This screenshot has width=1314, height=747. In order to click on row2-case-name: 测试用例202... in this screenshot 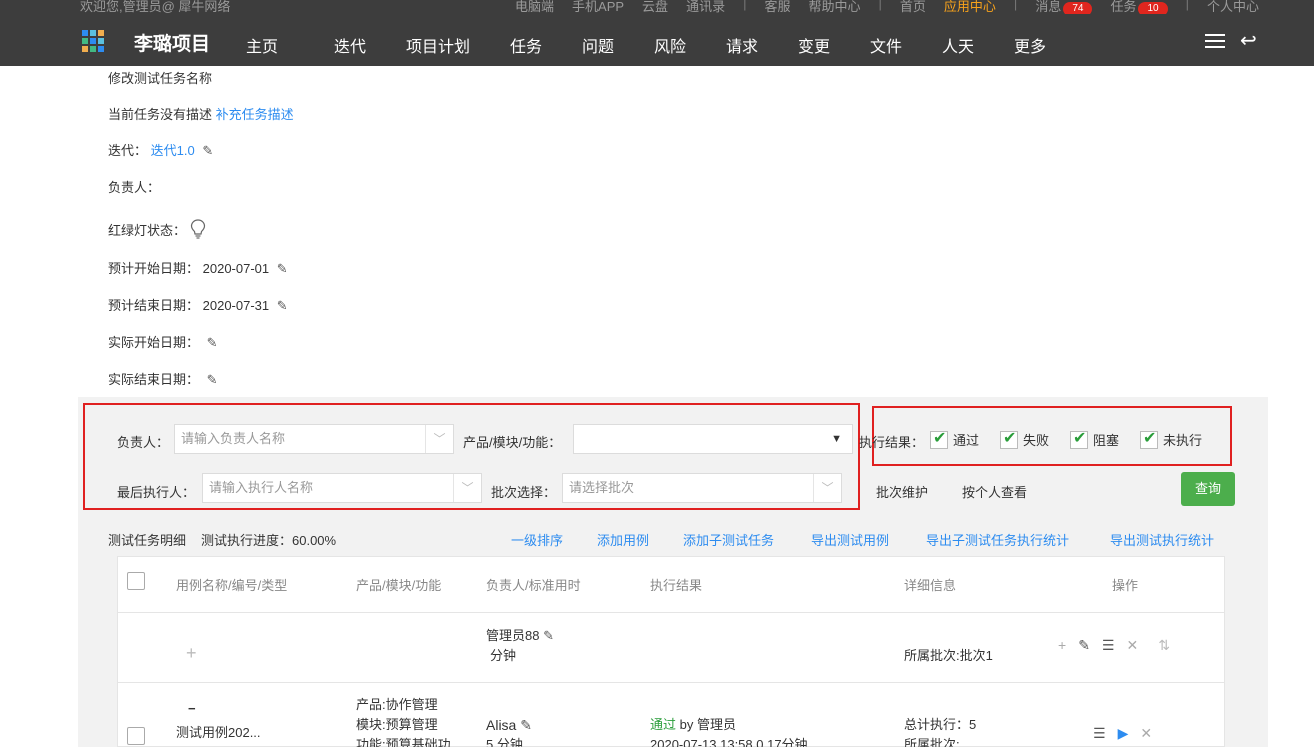, I will do `click(218, 733)`.